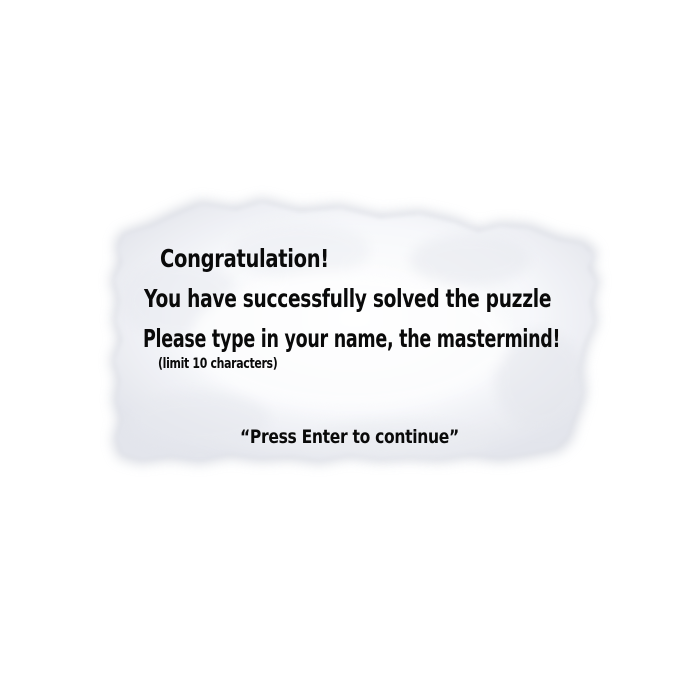  What do you see at coordinates (218, 364) in the screenshot?
I see `character-limit-note: (limit 10 characters)` at bounding box center [218, 364].